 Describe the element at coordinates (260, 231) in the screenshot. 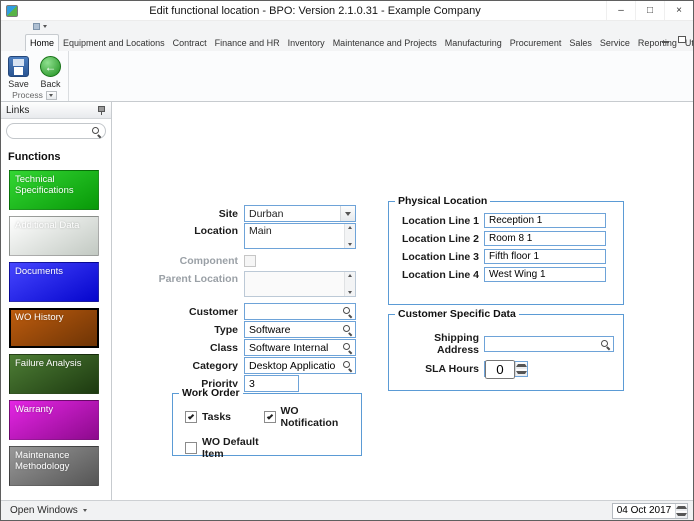

I see `location-value: Main` at that location.